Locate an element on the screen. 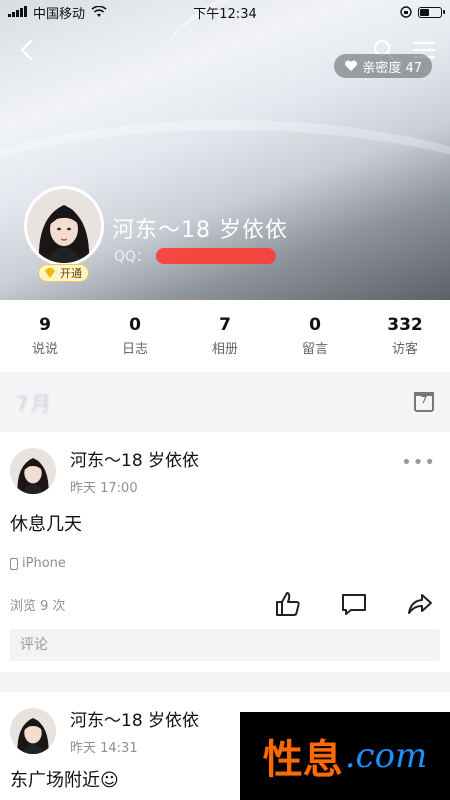  share-icon is located at coordinates (420, 604).